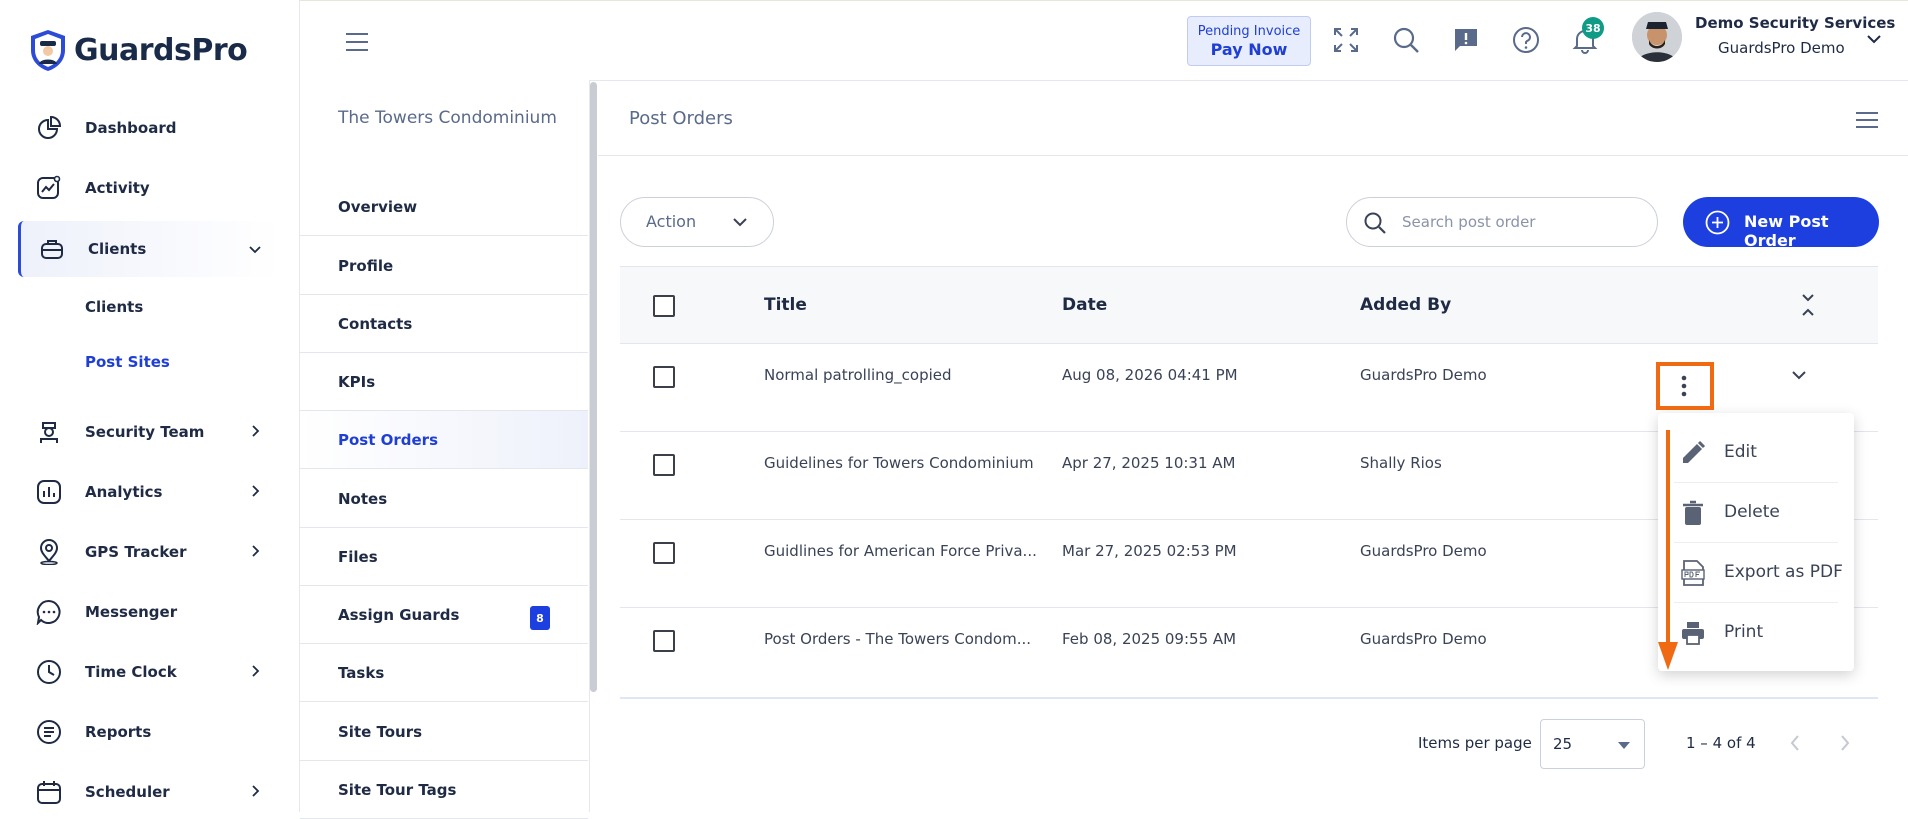 The width and height of the screenshot is (1908, 819). What do you see at coordinates (49, 187) in the screenshot?
I see `activity-icon` at bounding box center [49, 187].